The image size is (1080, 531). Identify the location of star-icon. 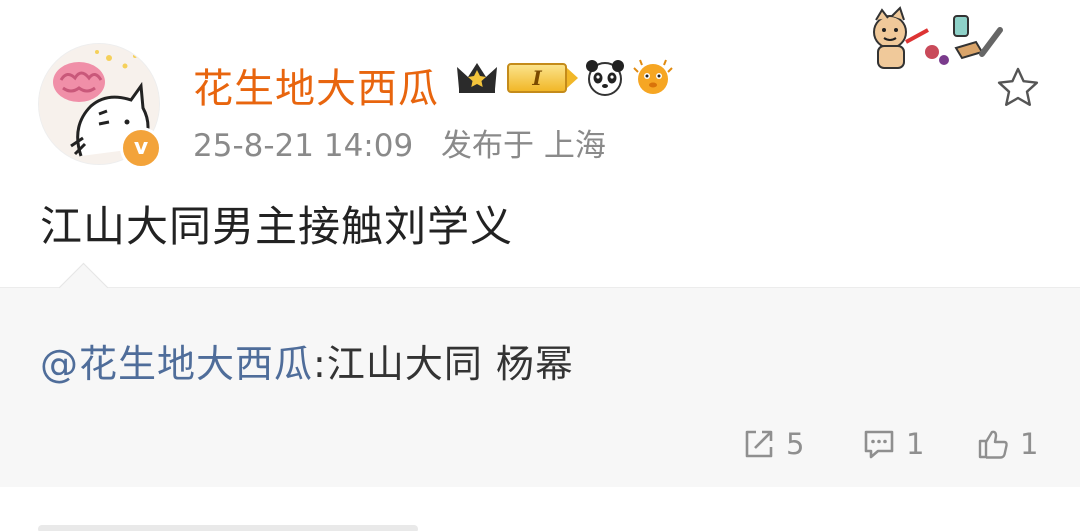
(1018, 88).